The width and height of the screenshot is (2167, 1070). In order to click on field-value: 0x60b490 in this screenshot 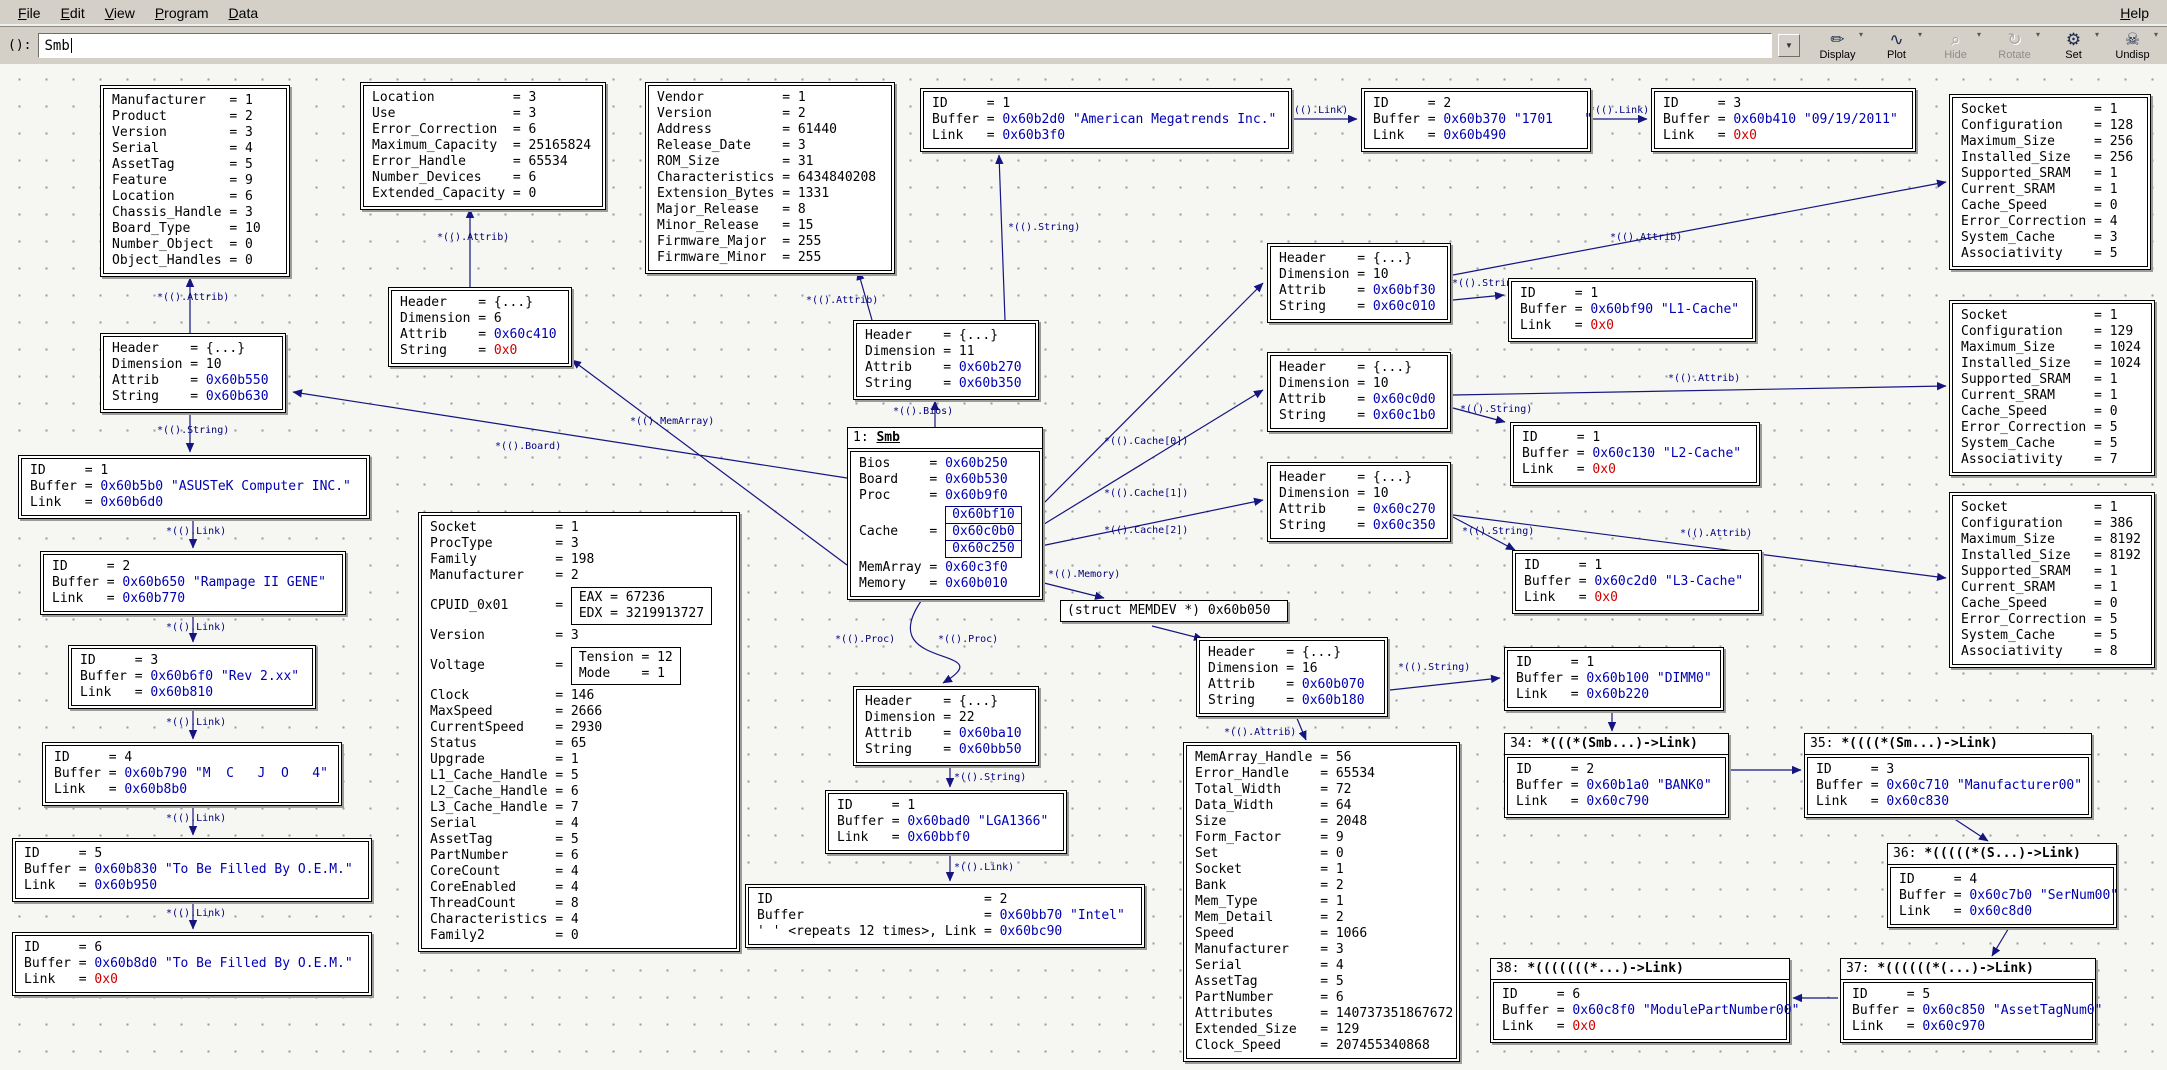, I will do `click(1474, 136)`.